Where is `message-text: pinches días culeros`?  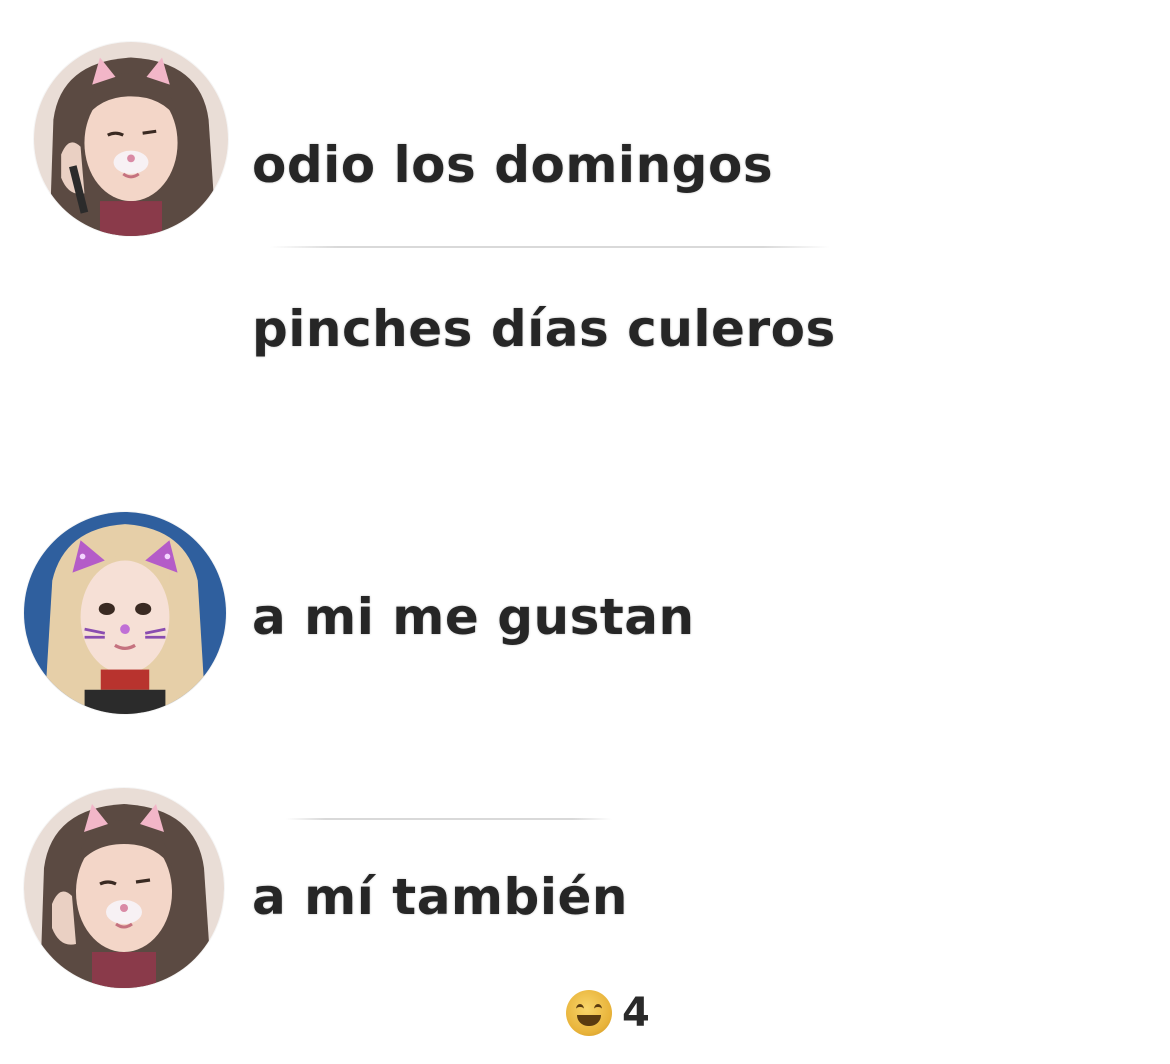 message-text: pinches días culeros is located at coordinates (544, 329).